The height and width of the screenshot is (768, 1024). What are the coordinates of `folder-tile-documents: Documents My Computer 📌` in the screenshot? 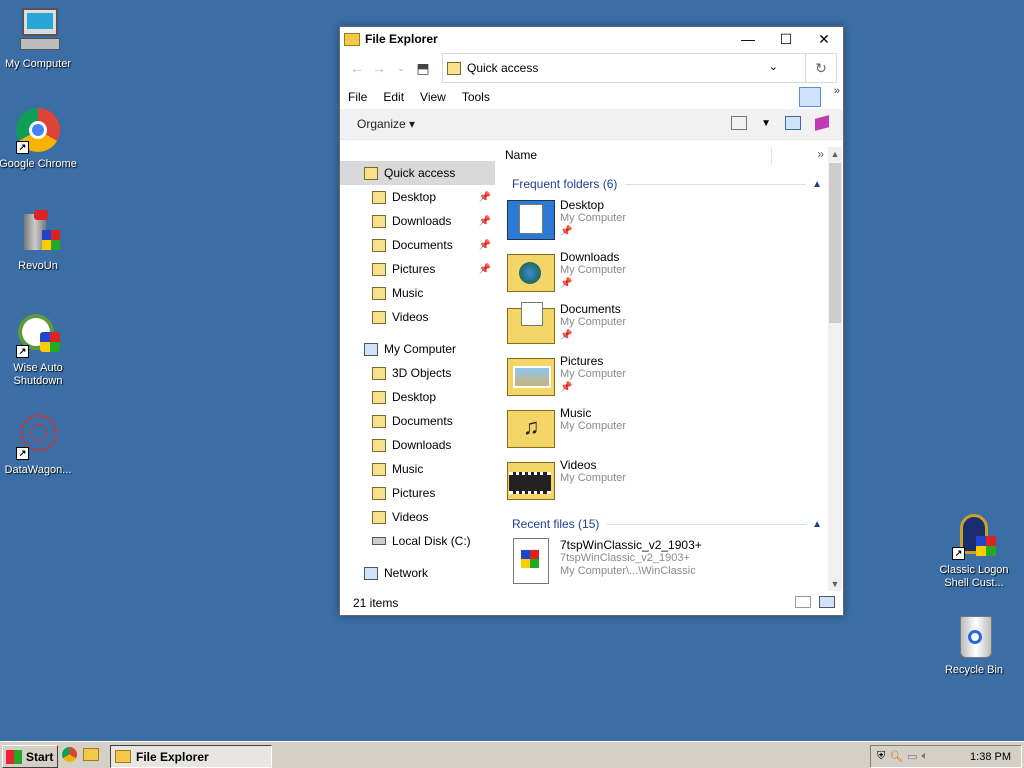 It's located at (663, 326).